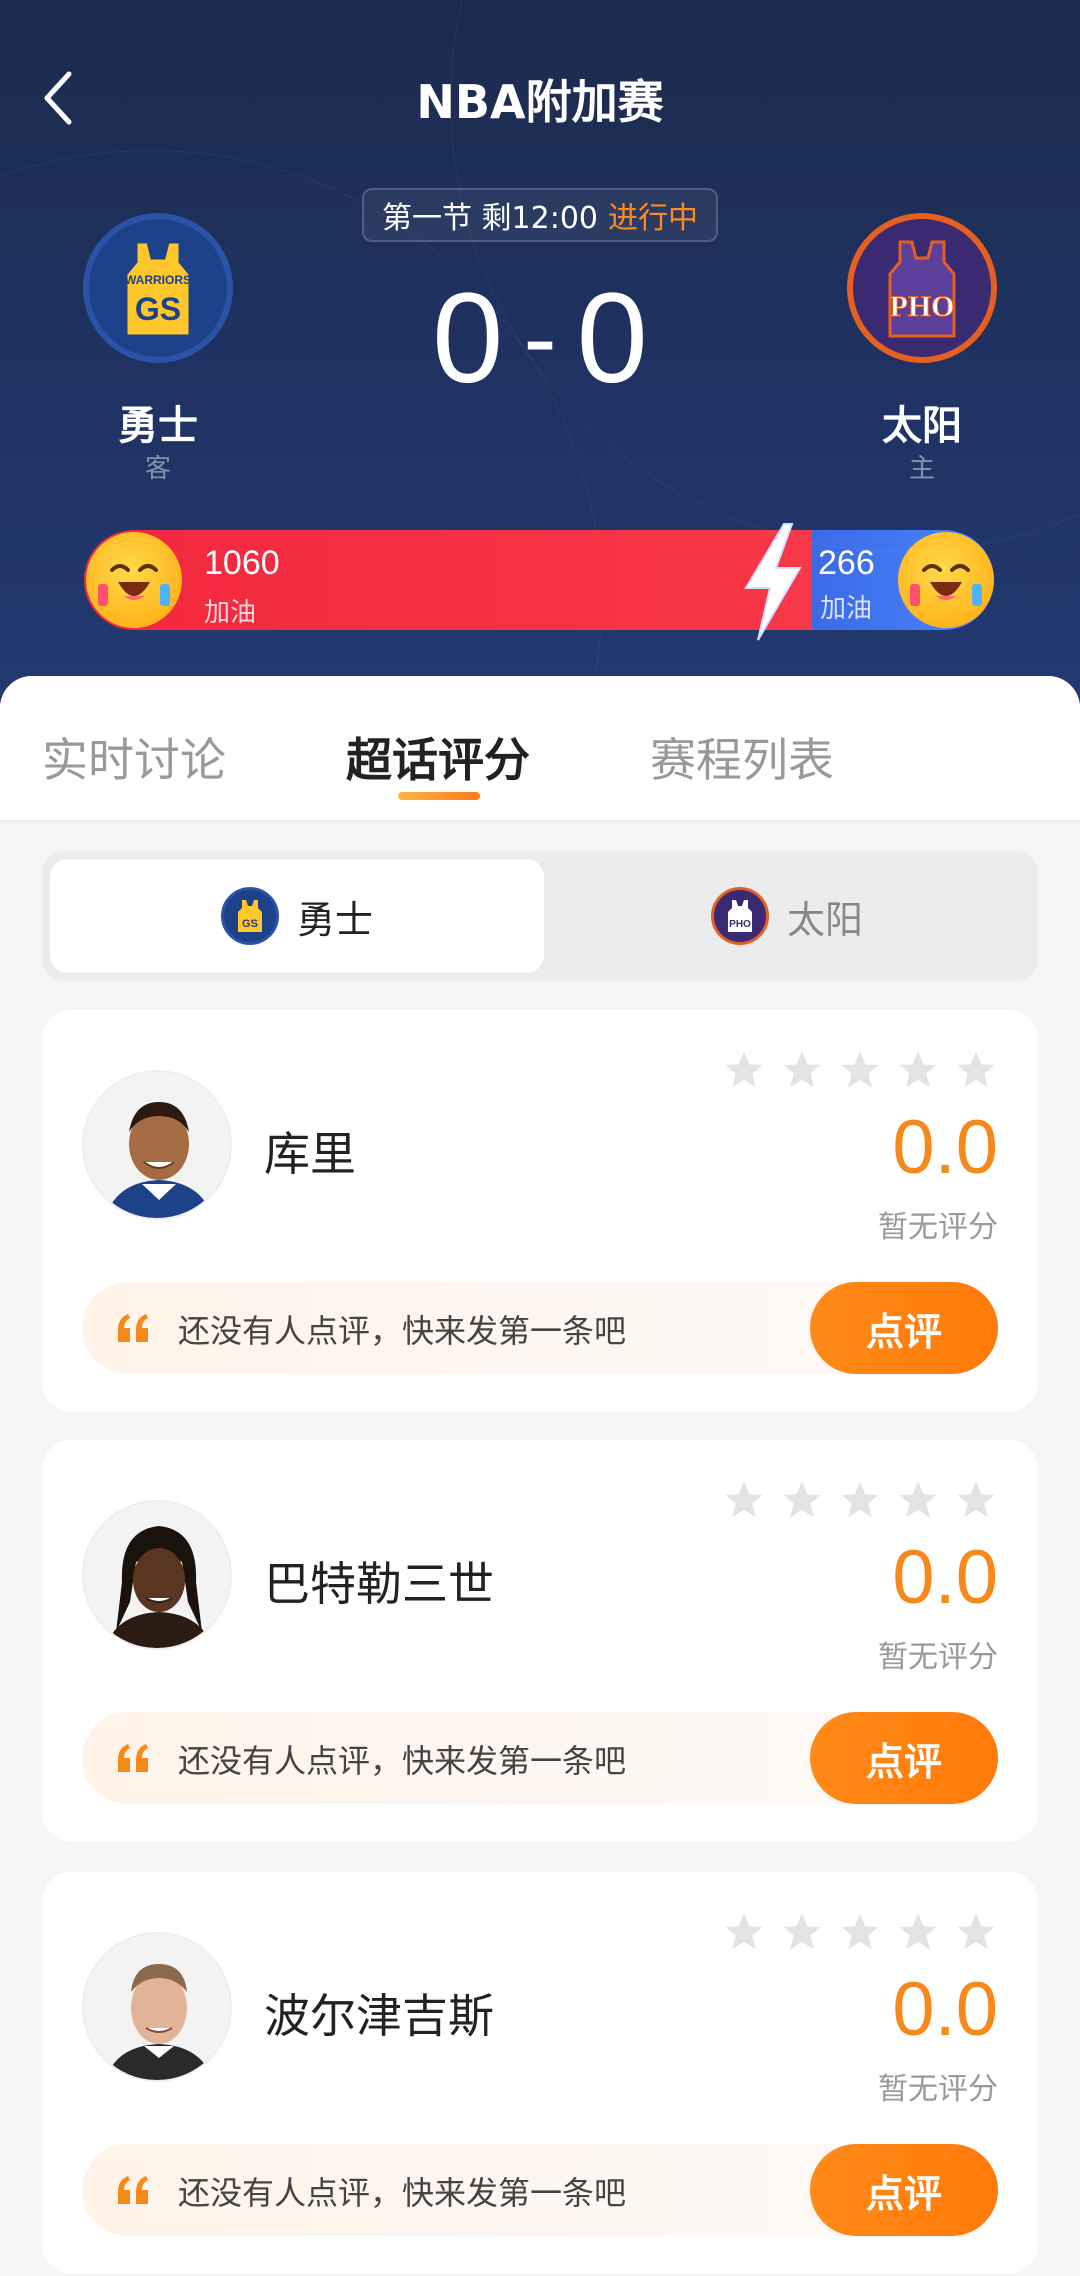 Image resolution: width=1080 pixels, height=2276 pixels. Describe the element at coordinates (448, 580) in the screenshot. I see `away-cheer-fill` at that location.